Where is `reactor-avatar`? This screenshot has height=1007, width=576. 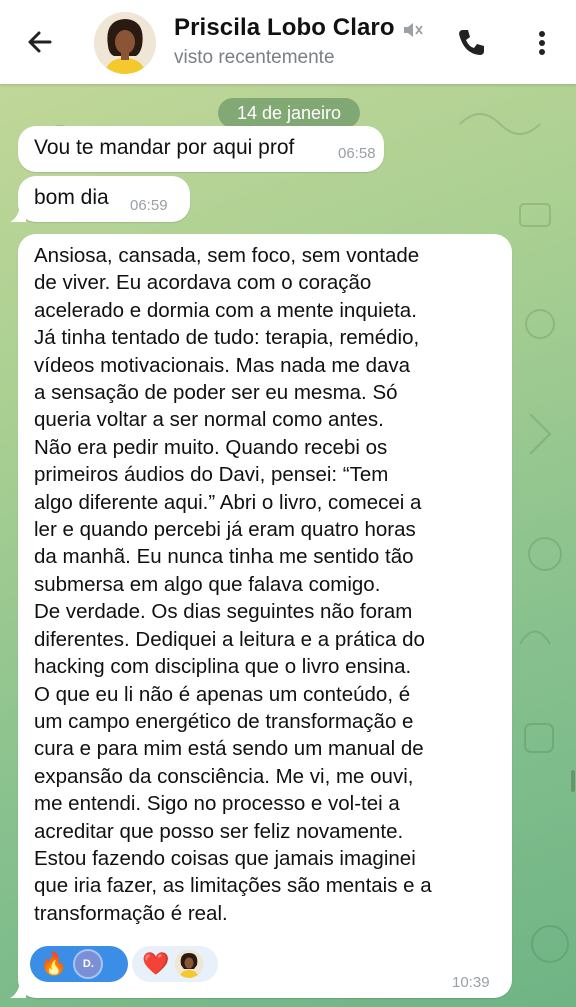 reactor-avatar is located at coordinates (189, 964).